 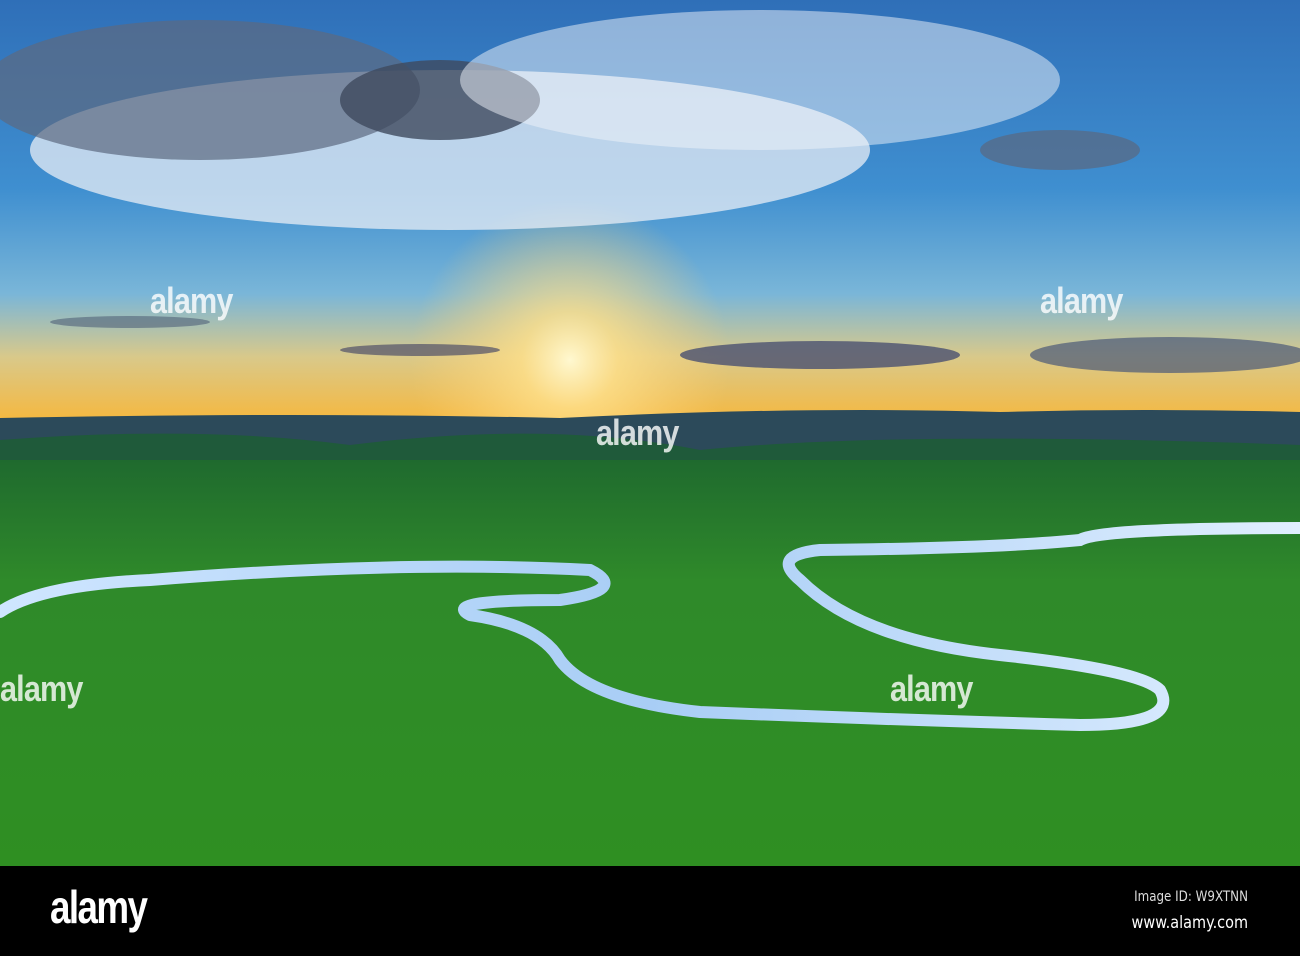 What do you see at coordinates (1189, 923) in the screenshot?
I see `site-url: www.alamy.com` at bounding box center [1189, 923].